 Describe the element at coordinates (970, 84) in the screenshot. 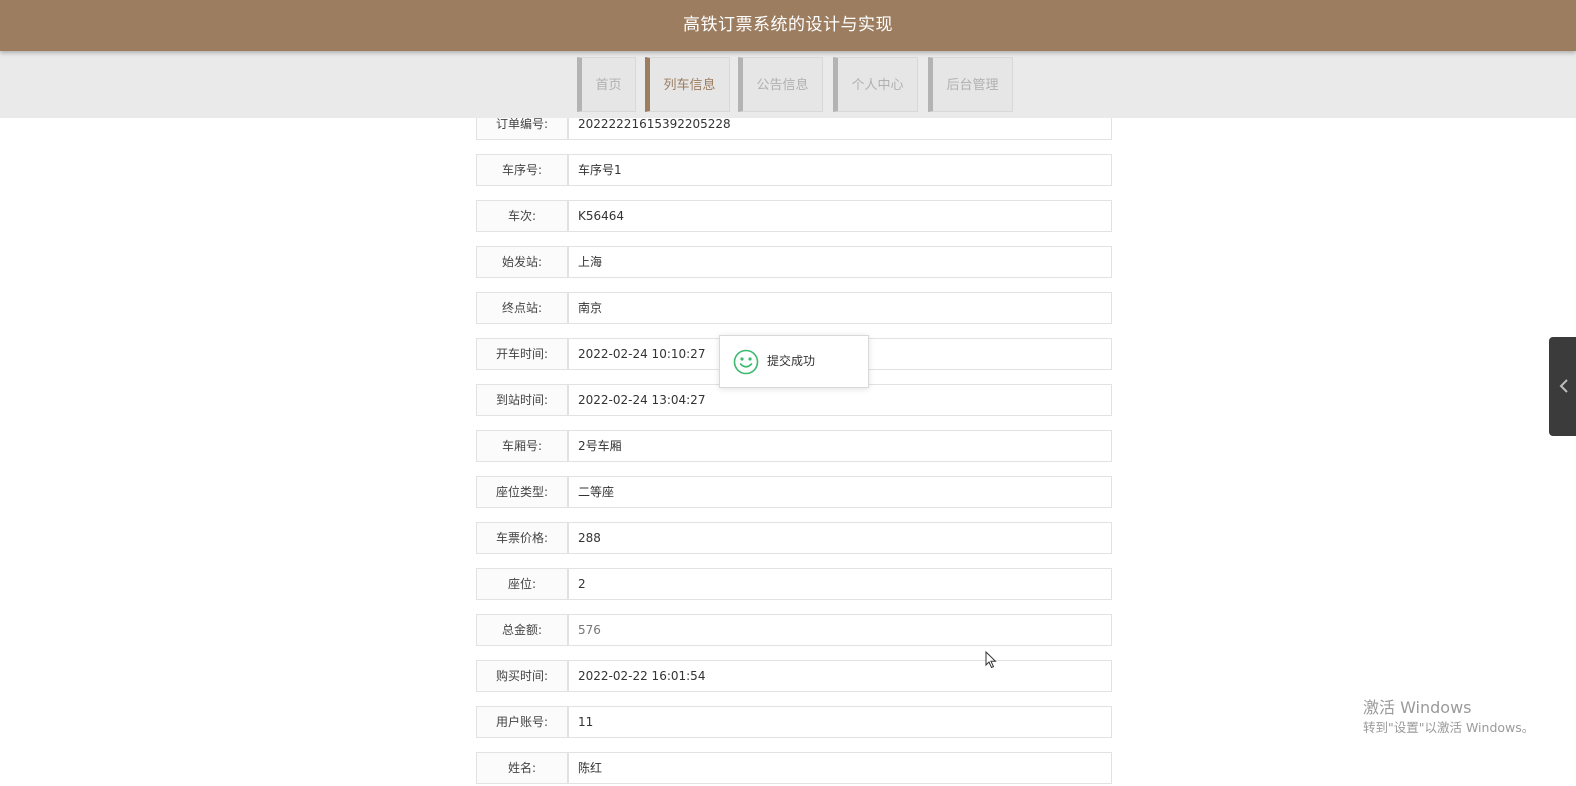

I see `nav-item-admin: 后台管理` at that location.